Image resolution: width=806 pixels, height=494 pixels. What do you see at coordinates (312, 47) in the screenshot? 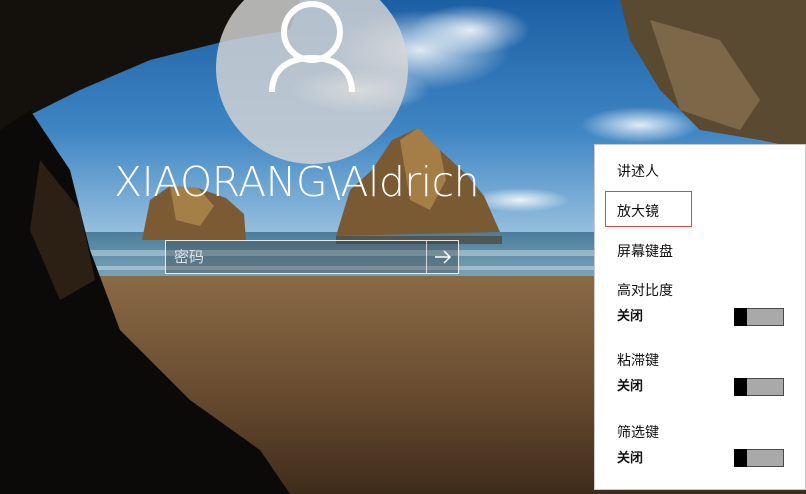
I see `user-silhouette-icon` at bounding box center [312, 47].